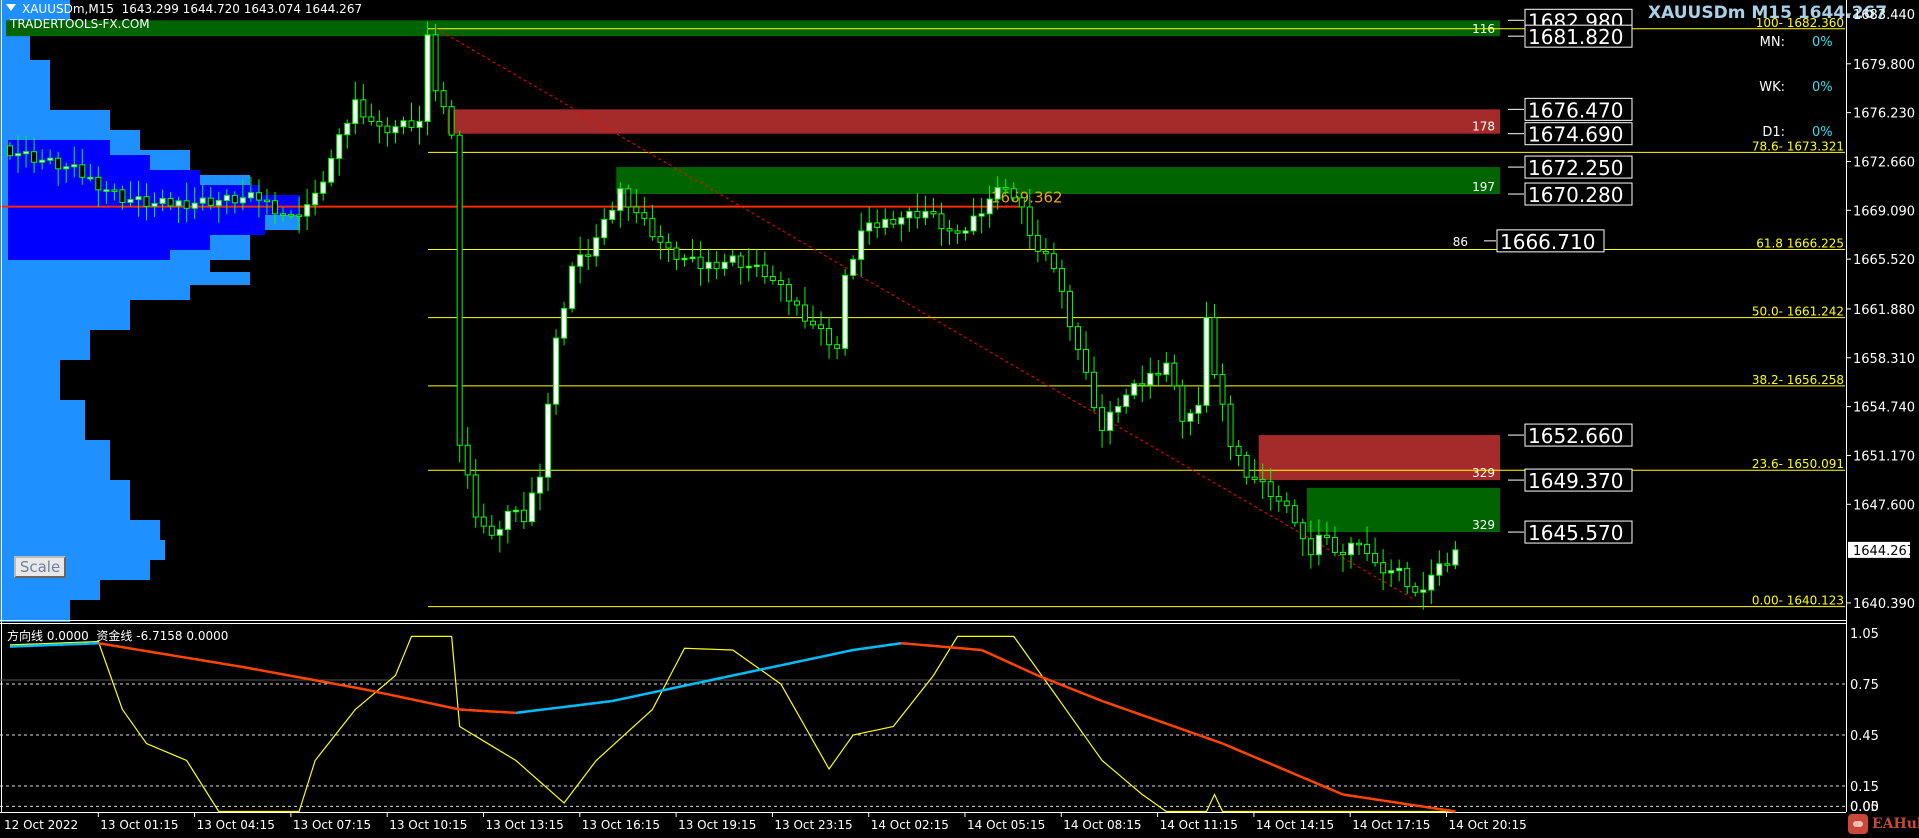 The height and width of the screenshot is (838, 1919). What do you see at coordinates (1575, 533) in the screenshot?
I see `zone-price-label: 1645.570` at bounding box center [1575, 533].